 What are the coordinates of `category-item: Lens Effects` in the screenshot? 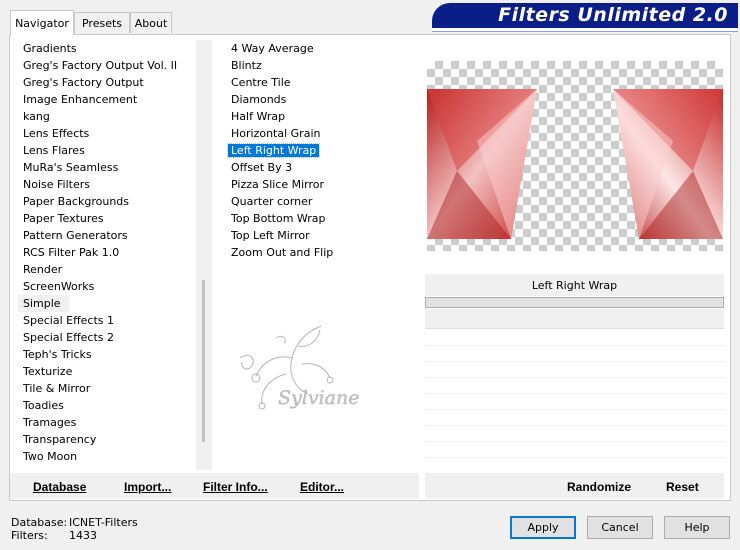 It's located at (107, 133).